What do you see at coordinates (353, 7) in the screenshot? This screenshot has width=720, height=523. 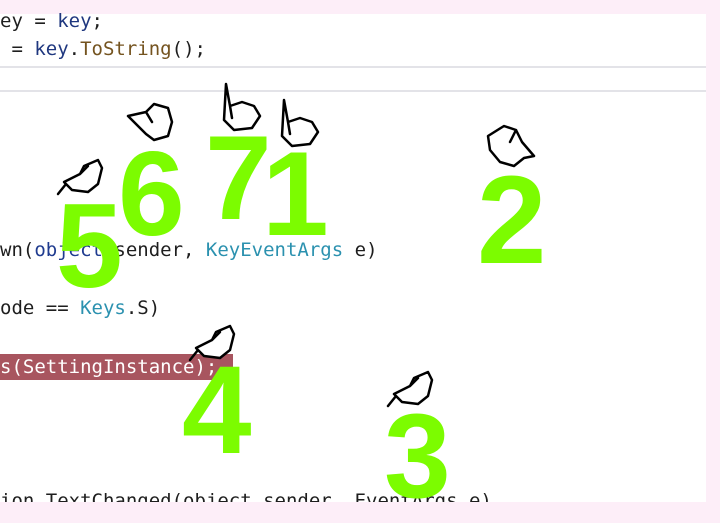 I see `editor-top-strip` at bounding box center [353, 7].